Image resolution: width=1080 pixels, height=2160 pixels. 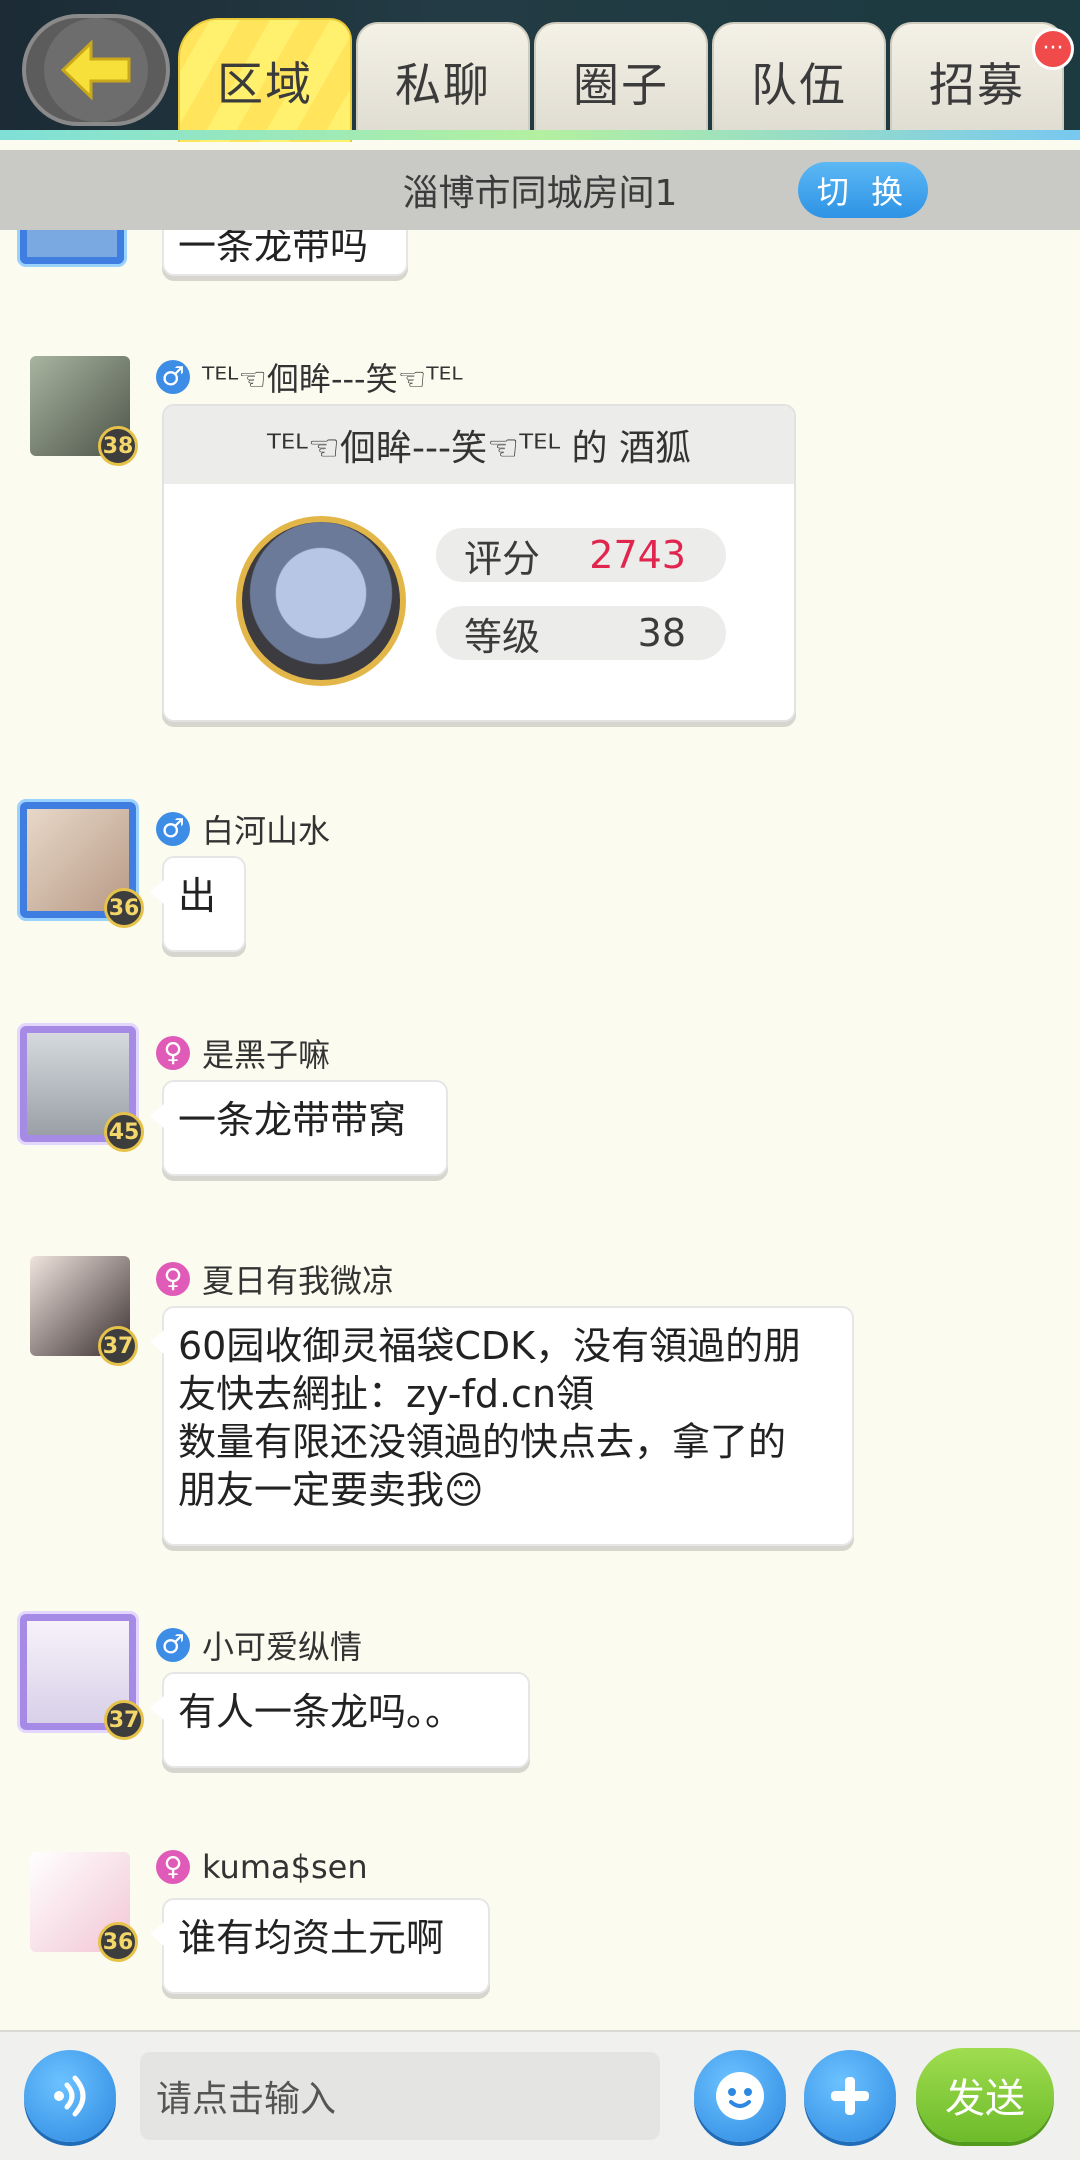 I want to click on room-title: 淄博市同城房间1, so click(x=540, y=193).